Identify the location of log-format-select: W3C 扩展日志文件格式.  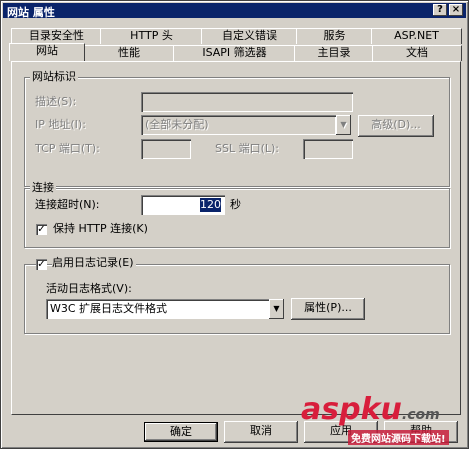
(157, 309).